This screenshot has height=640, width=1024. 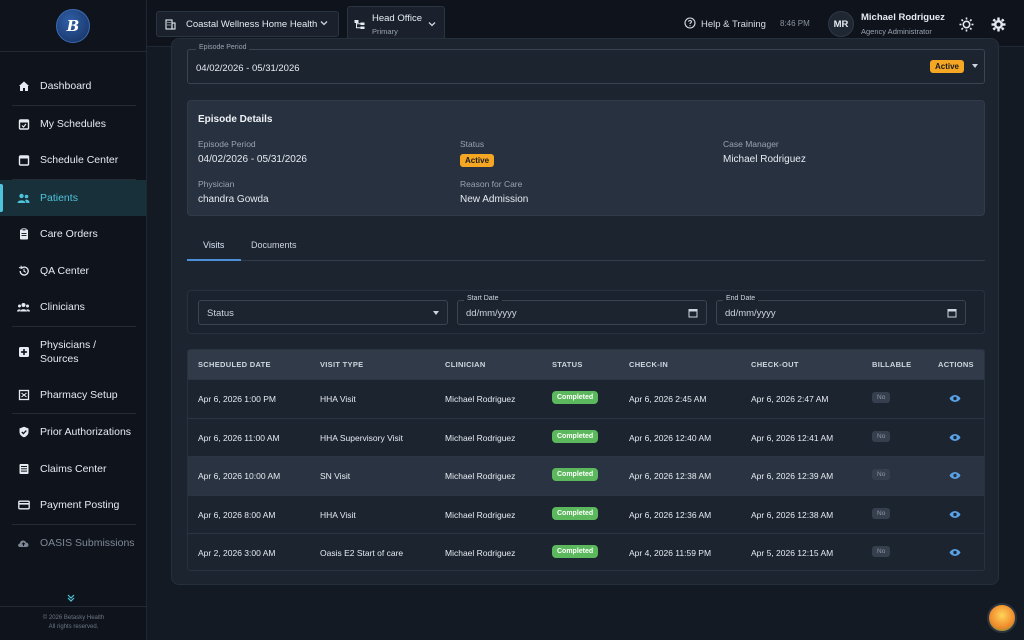 I want to click on sidebar-item-schedule-center: Schedule Center, so click(x=73, y=160).